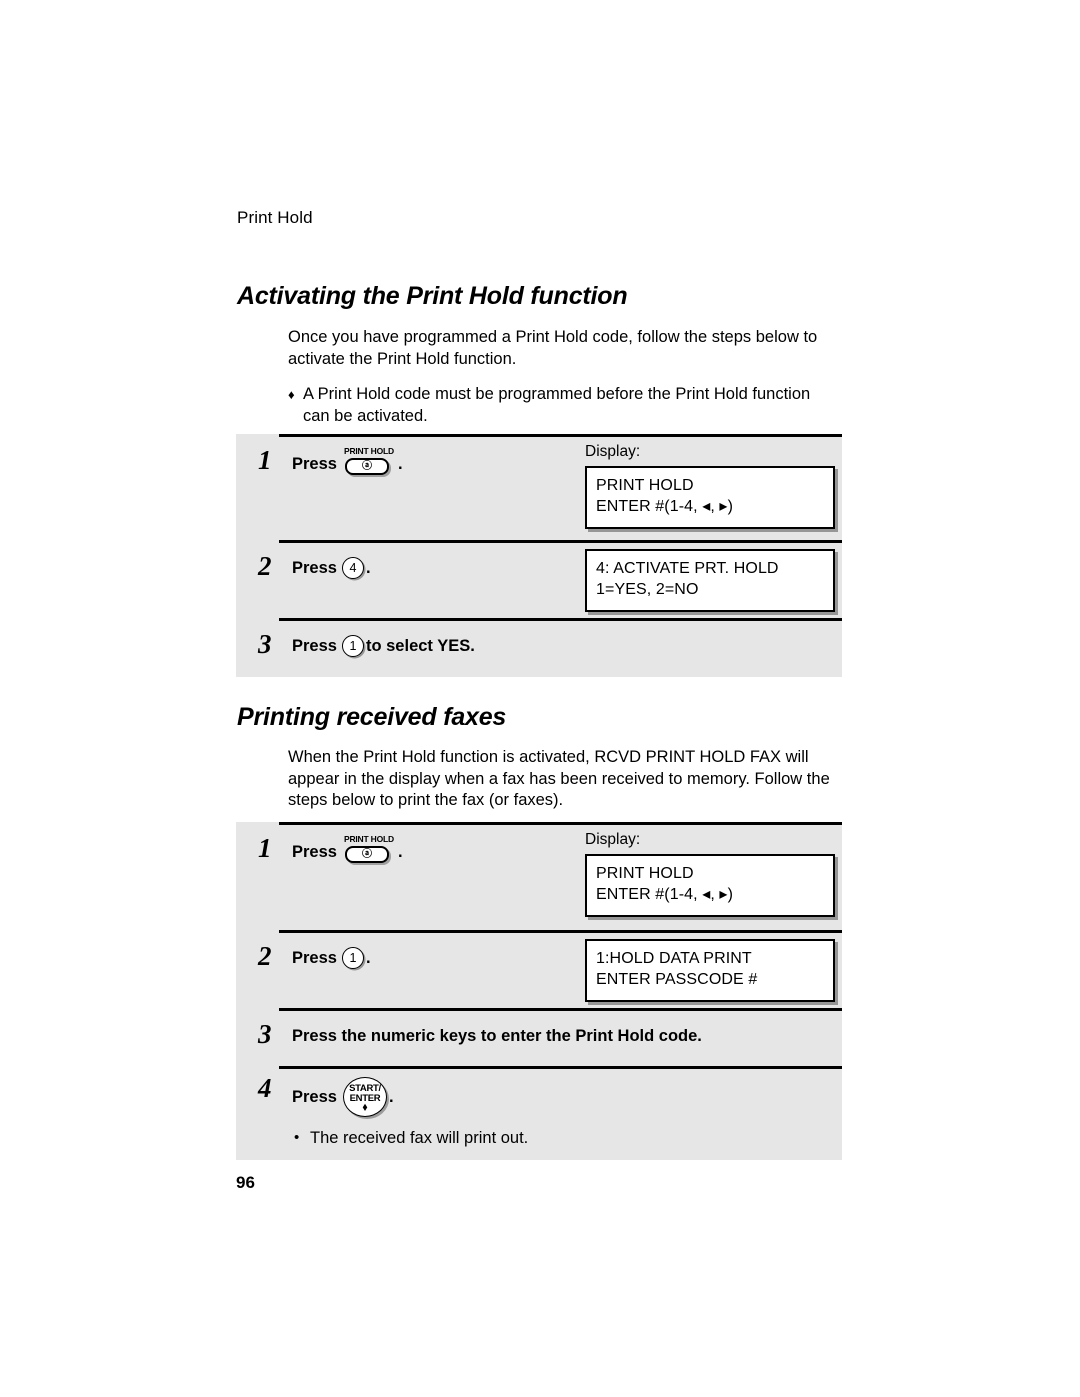 This screenshot has width=1080, height=1397. Describe the element at coordinates (372, 717) in the screenshot. I see `section-heading-printing: Printing received faxes` at that location.